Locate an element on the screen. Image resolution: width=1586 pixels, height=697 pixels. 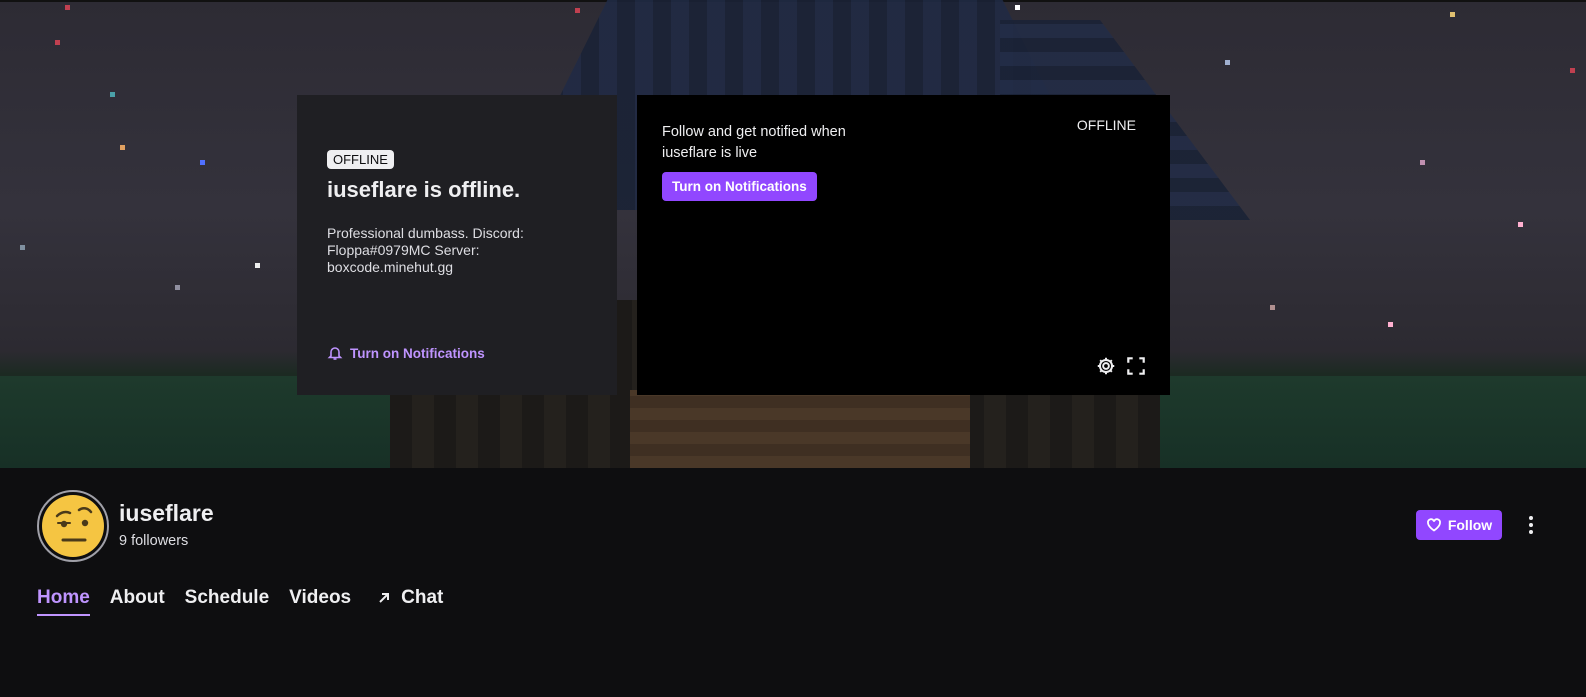
tab-schedule: Schedule is located at coordinates (227, 601).